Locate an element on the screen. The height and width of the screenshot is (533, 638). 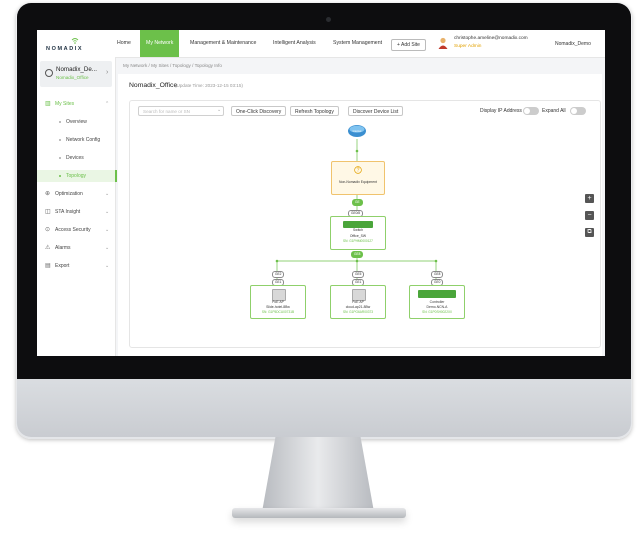
ap-node: PoE AP Slide-hotel-8Bw SN: G1P5DCU00731B is located at coordinates (278, 302).